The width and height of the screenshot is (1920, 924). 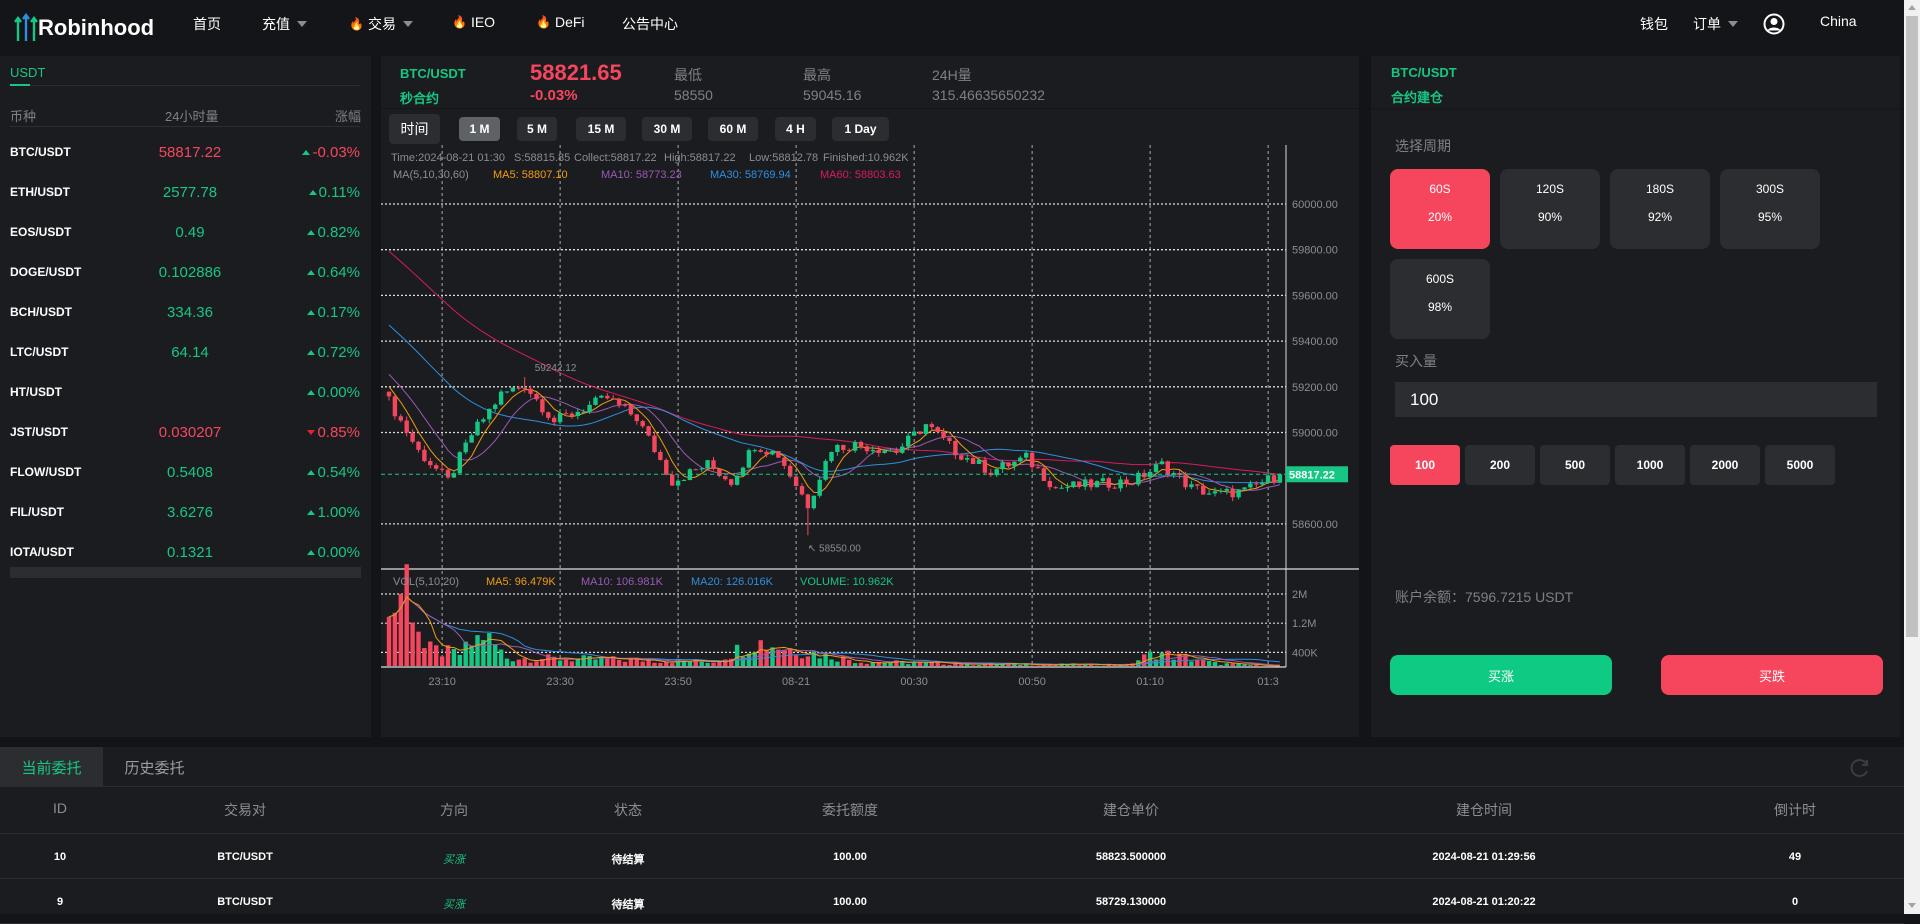 What do you see at coordinates (860, 129) in the screenshot?
I see `interval-button: 1 Day` at bounding box center [860, 129].